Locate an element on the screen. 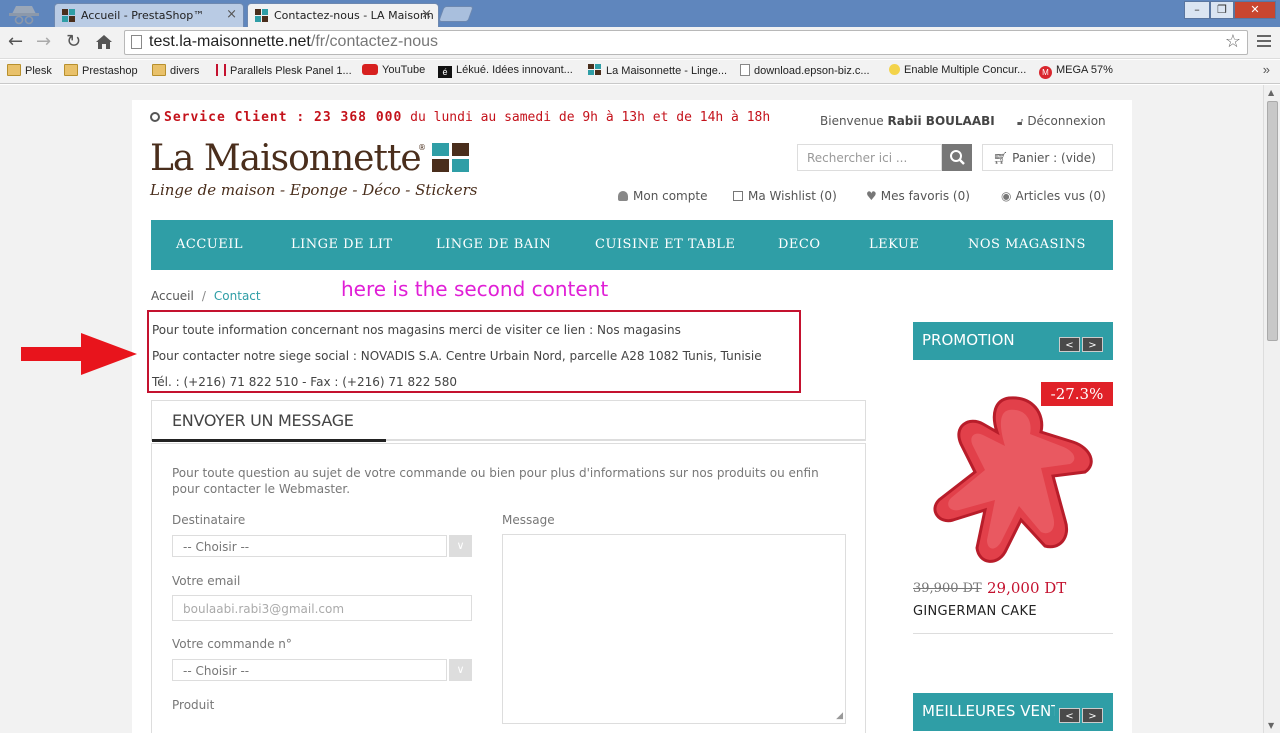 This screenshot has width=1280, height=733. breadcrumb: Accueil / Contact is located at coordinates (206, 296).